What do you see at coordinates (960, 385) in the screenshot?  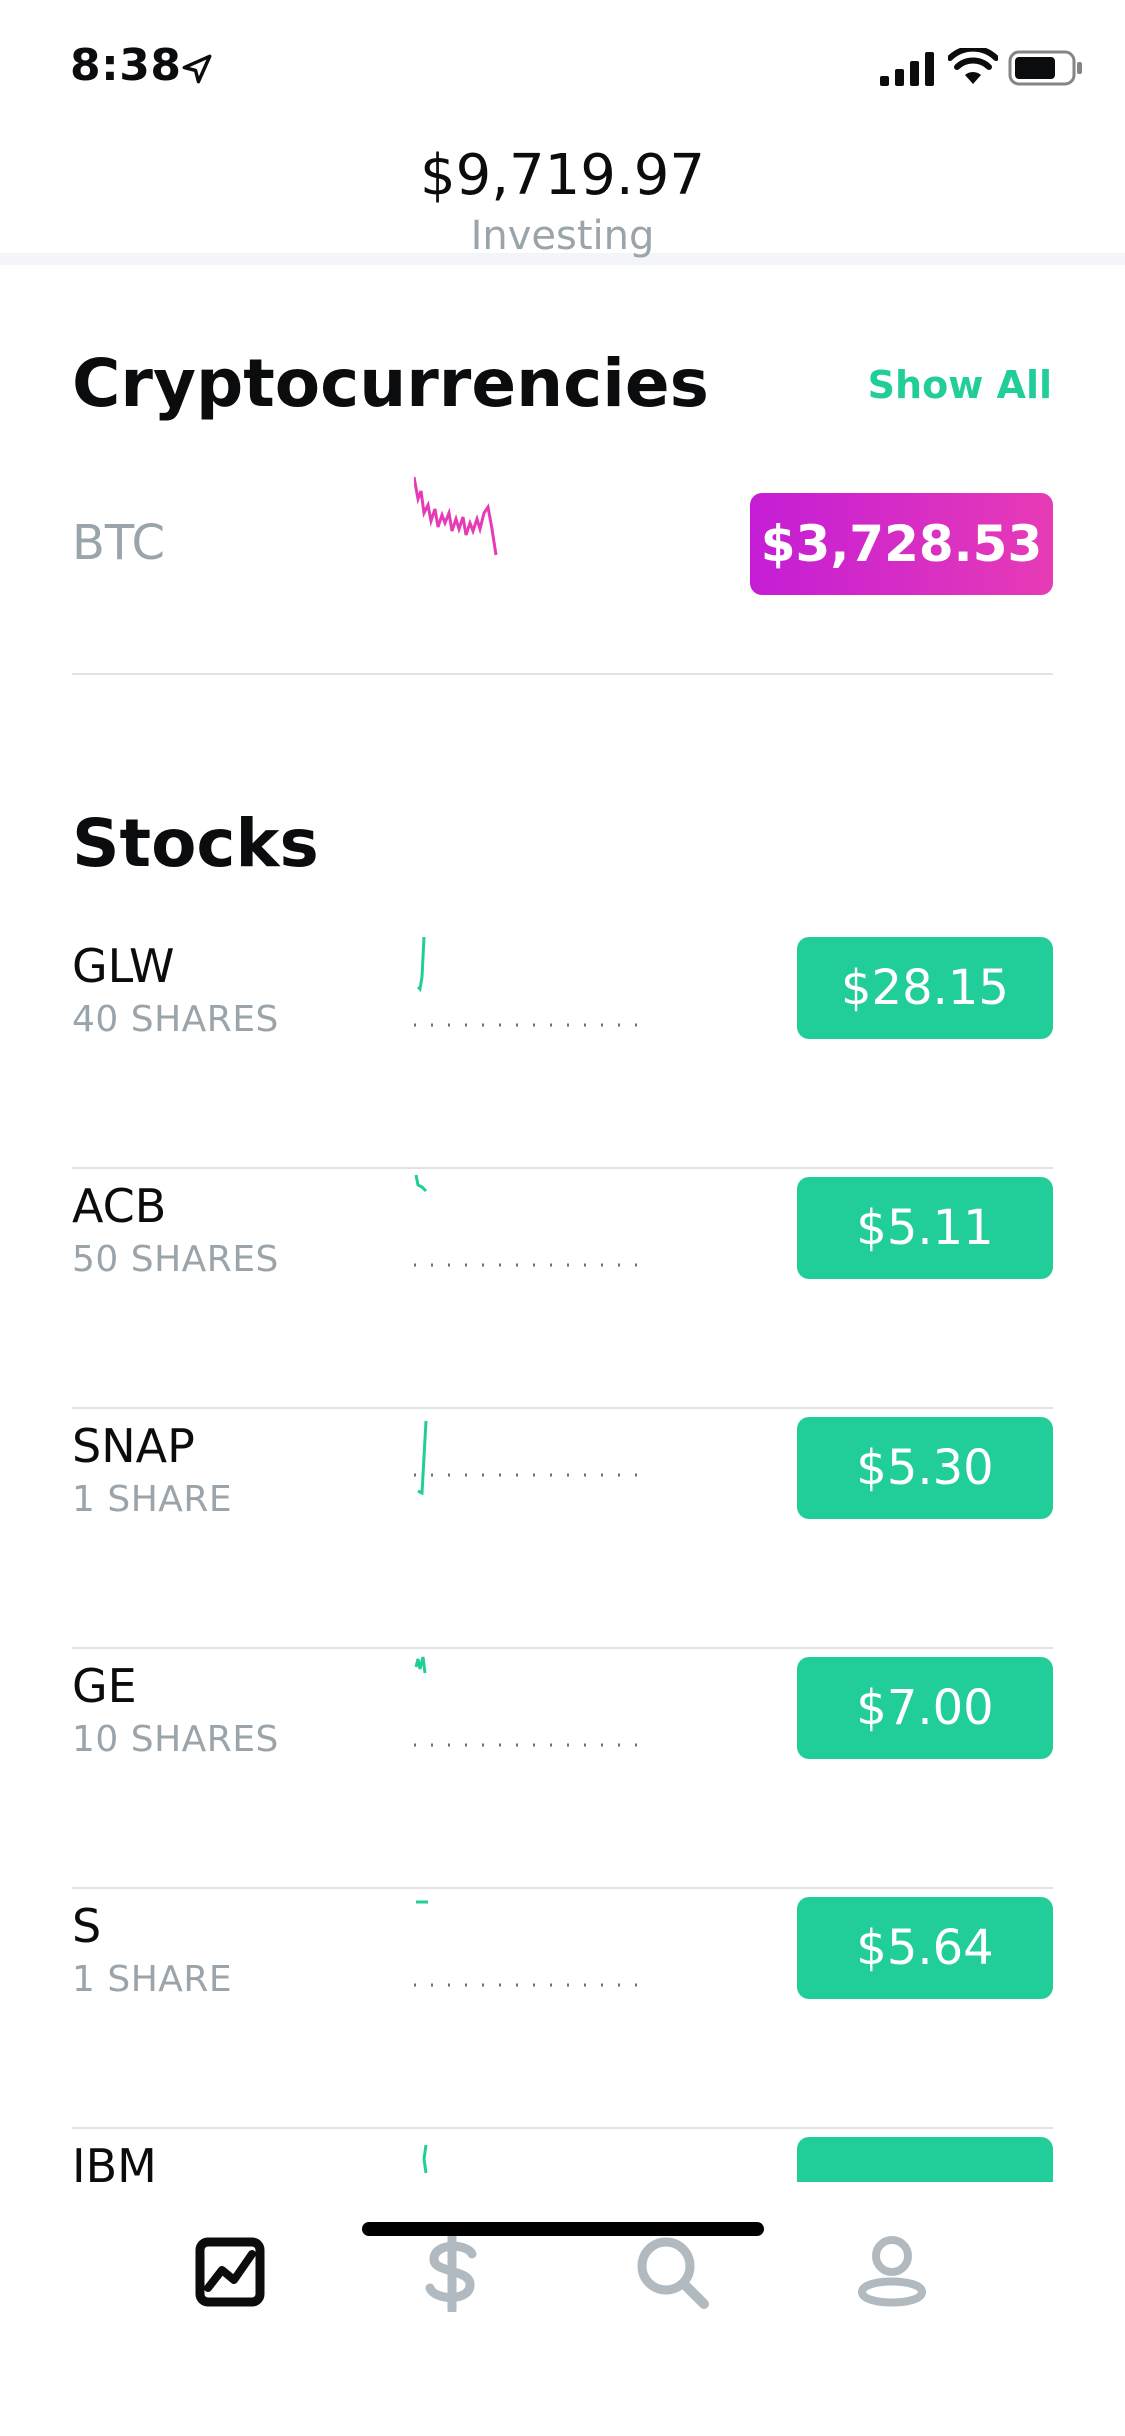 I see `show-all-link: Show All` at bounding box center [960, 385].